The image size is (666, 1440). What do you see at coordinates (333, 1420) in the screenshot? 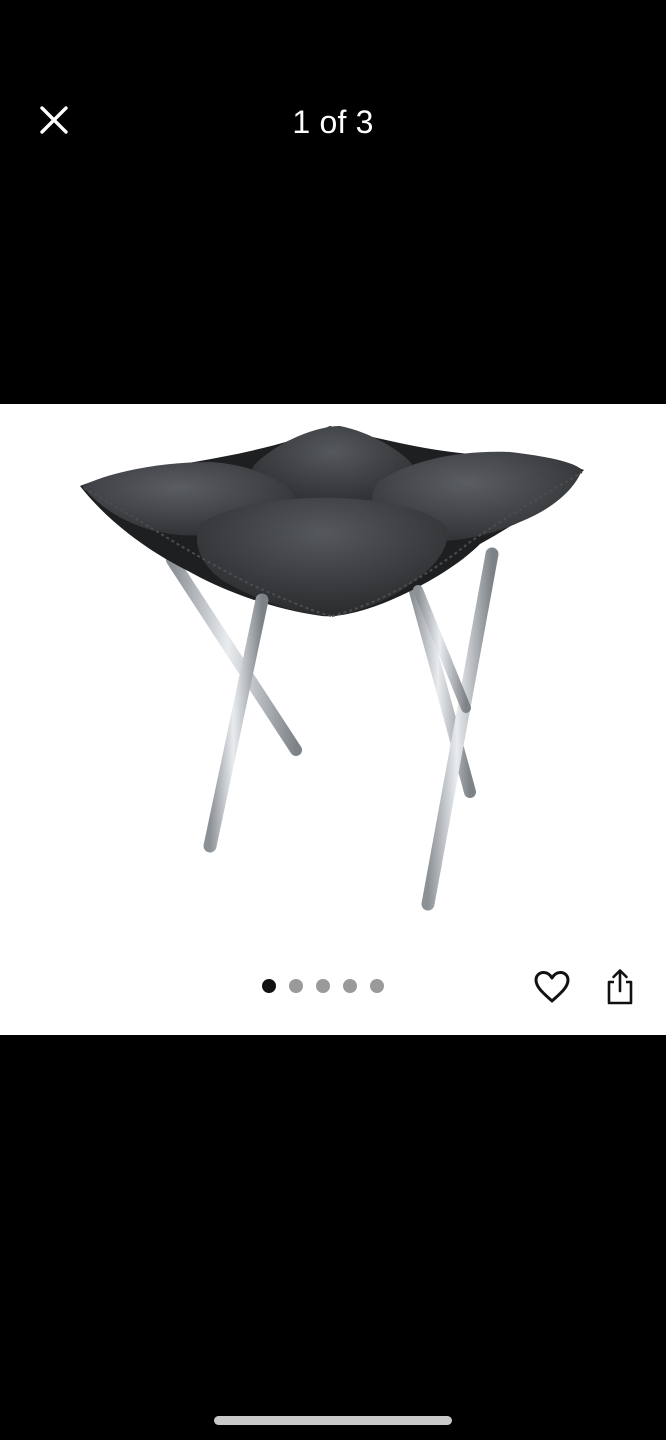
I see `home-indicator` at bounding box center [333, 1420].